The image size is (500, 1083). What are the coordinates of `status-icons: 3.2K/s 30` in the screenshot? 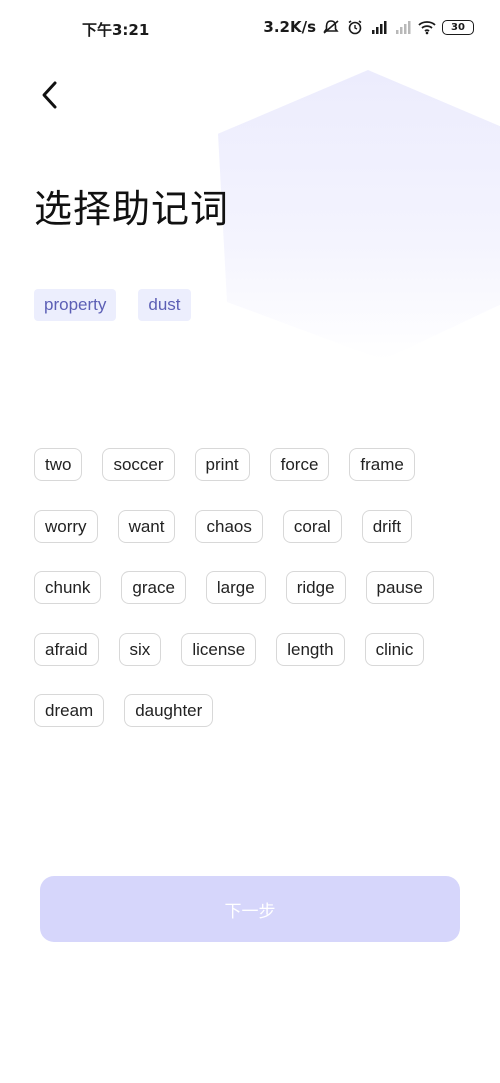 It's located at (368, 27).